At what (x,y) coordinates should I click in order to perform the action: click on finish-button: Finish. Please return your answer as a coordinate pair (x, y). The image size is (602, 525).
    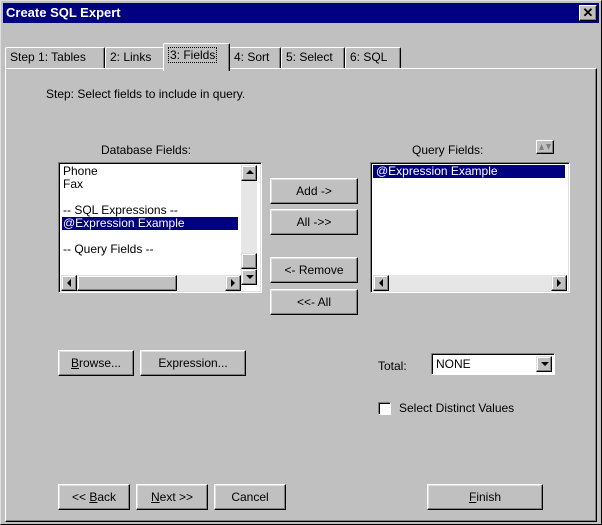
    Looking at the image, I should click on (485, 497).